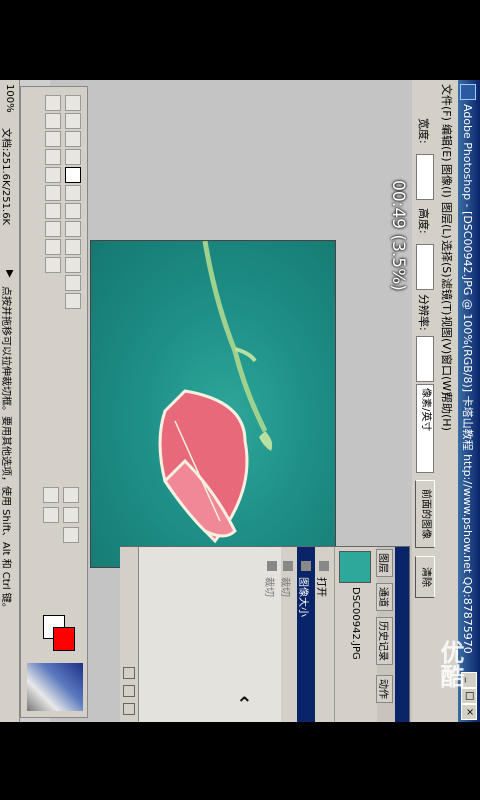  Describe the element at coordinates (129, 709) in the screenshot. I see `trash-icon` at that location.